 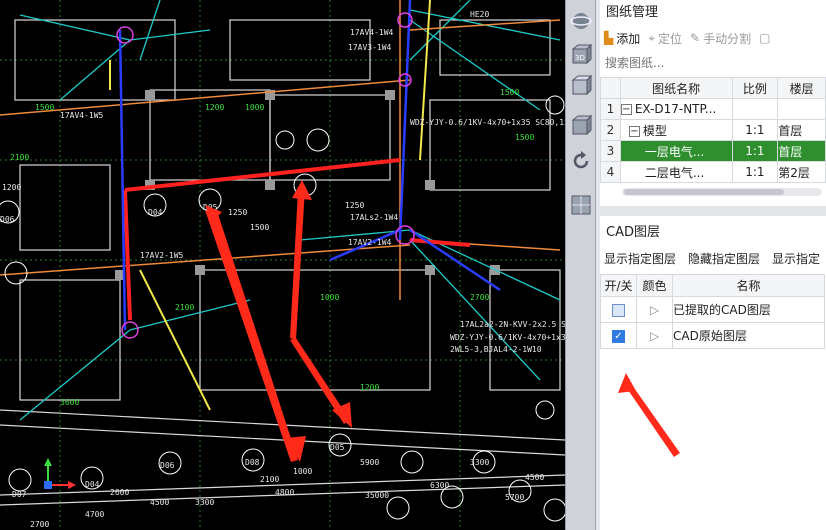 I want to click on show-layer-button: 显示指定图层, so click(x=640, y=258).